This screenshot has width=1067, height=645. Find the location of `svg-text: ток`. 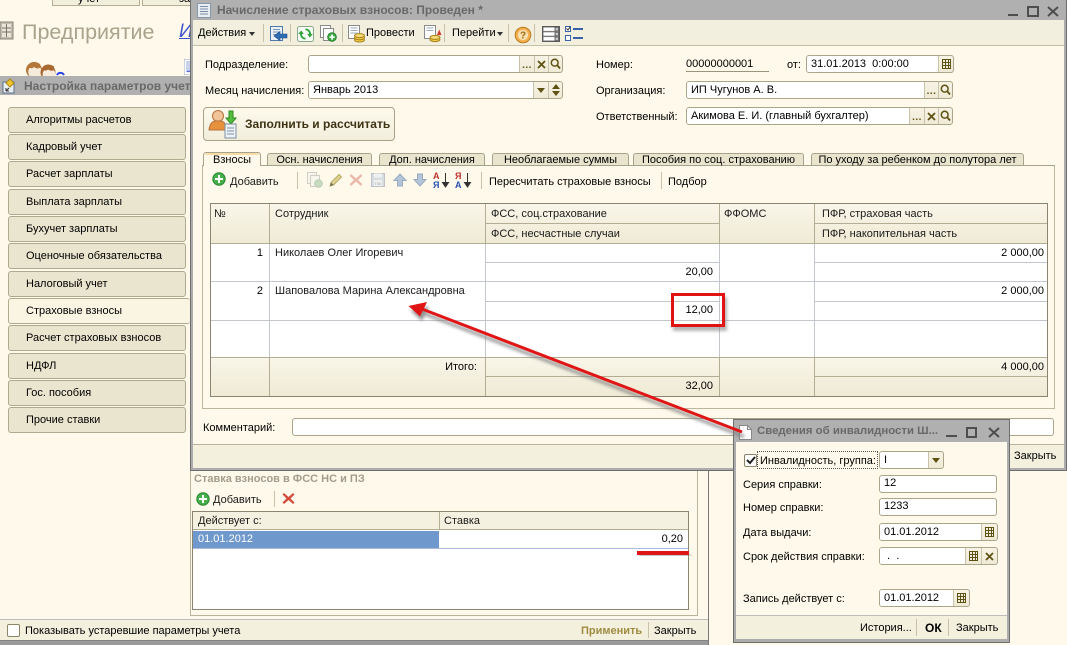

svg-text: ток is located at coordinates (378, 183).